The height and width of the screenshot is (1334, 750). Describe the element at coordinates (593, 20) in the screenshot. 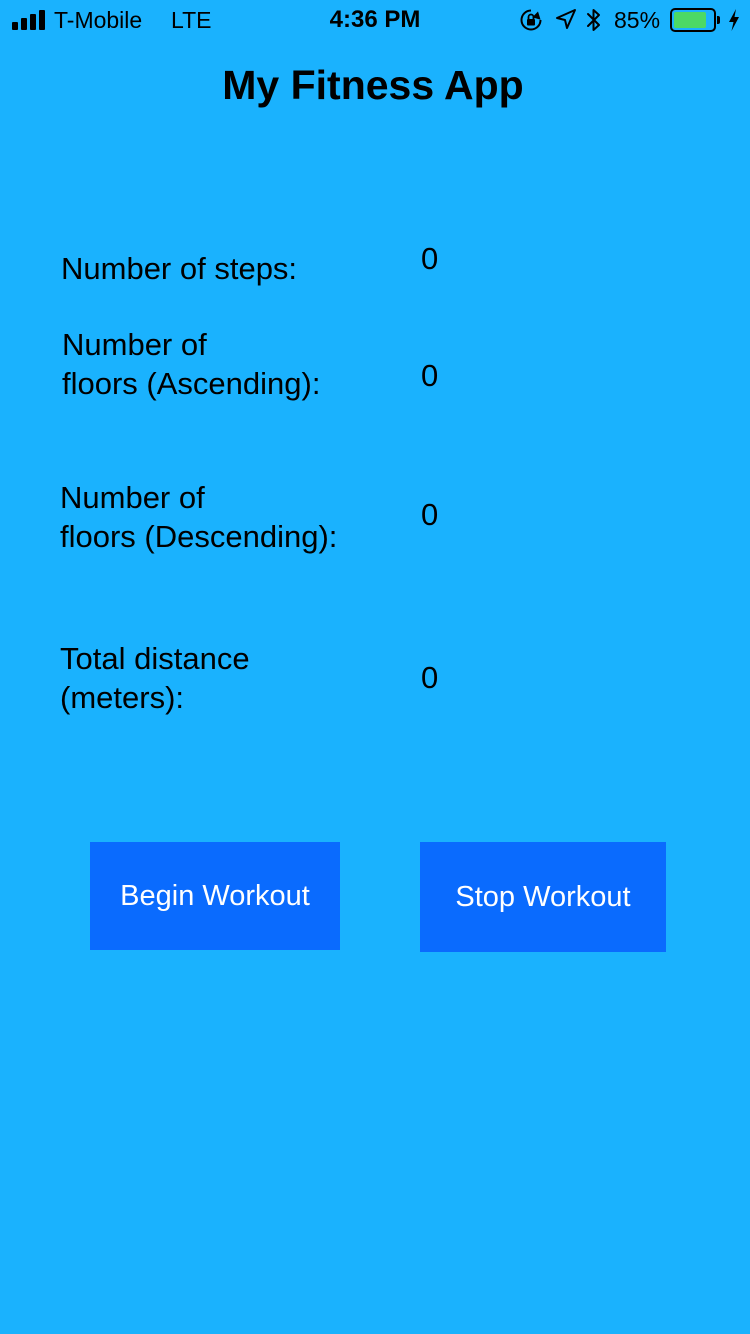

I see `bluetooth-icon` at that location.